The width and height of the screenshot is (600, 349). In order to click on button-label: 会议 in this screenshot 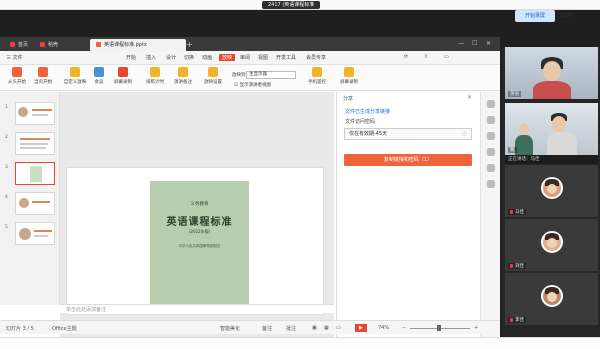, I will do `click(99, 82)`.